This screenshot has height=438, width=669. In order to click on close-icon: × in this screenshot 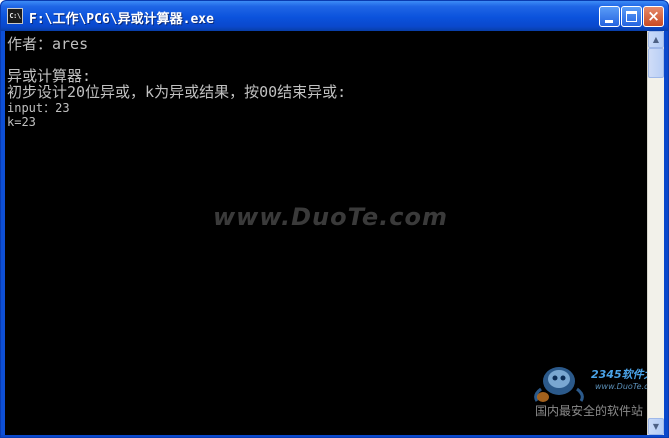, I will do `click(653, 16)`.